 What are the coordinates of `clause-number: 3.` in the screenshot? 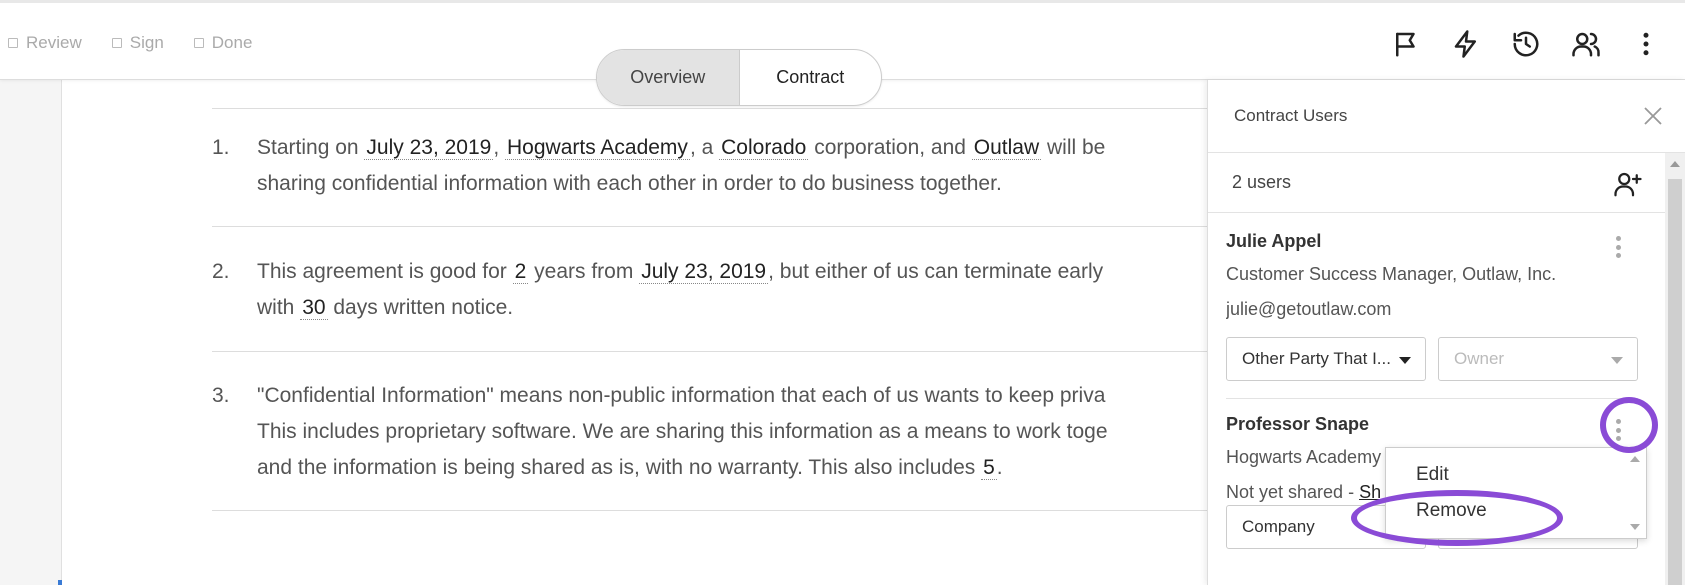 It's located at (221, 395).